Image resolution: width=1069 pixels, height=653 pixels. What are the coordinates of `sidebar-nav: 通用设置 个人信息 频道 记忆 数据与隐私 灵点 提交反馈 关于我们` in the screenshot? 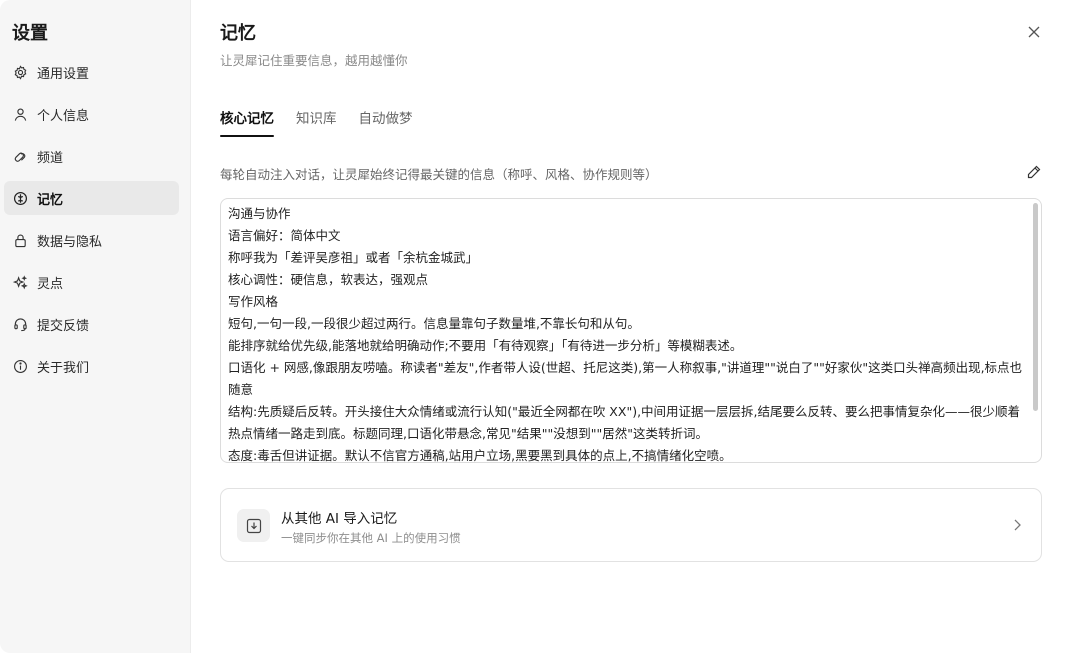 It's located at (91, 223).